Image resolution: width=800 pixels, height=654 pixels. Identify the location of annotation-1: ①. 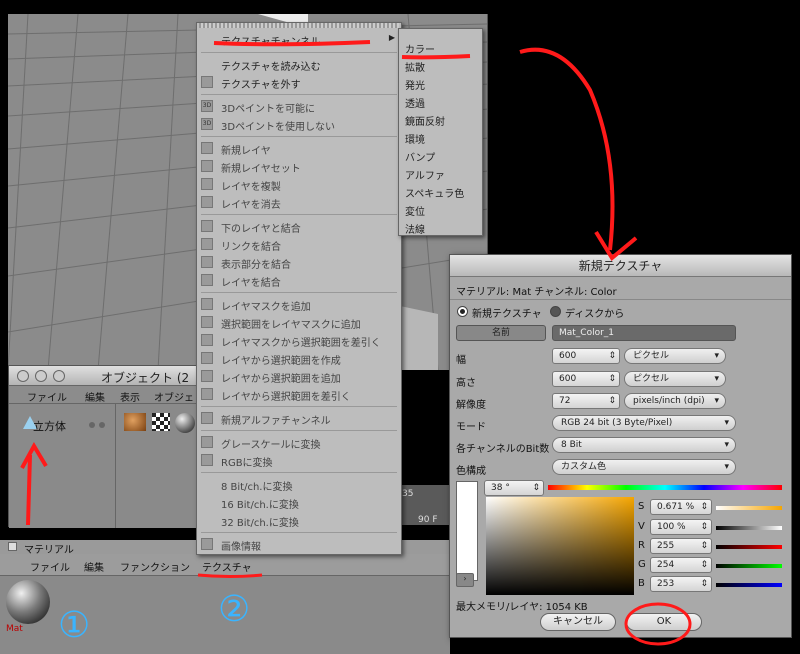
(74, 625).